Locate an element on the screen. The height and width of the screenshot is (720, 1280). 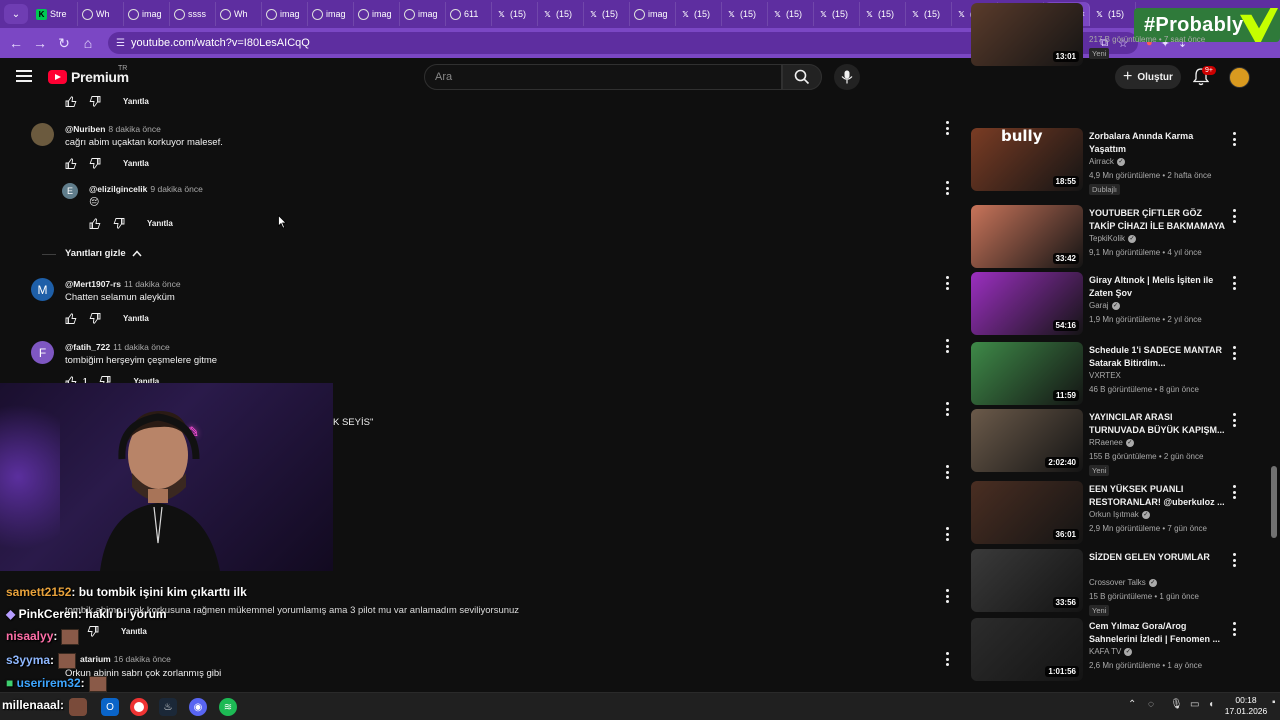
browser-tab: 611 is located at coordinates (469, 14).